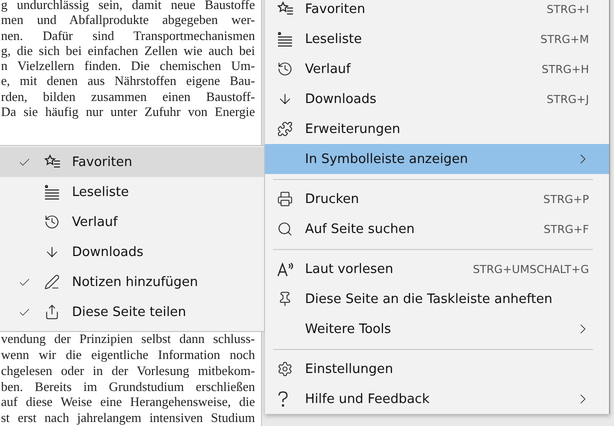  Describe the element at coordinates (127, 402) in the screenshot. I see `document-text-line: auf diese Weise eine Herangehensweise, die` at that location.